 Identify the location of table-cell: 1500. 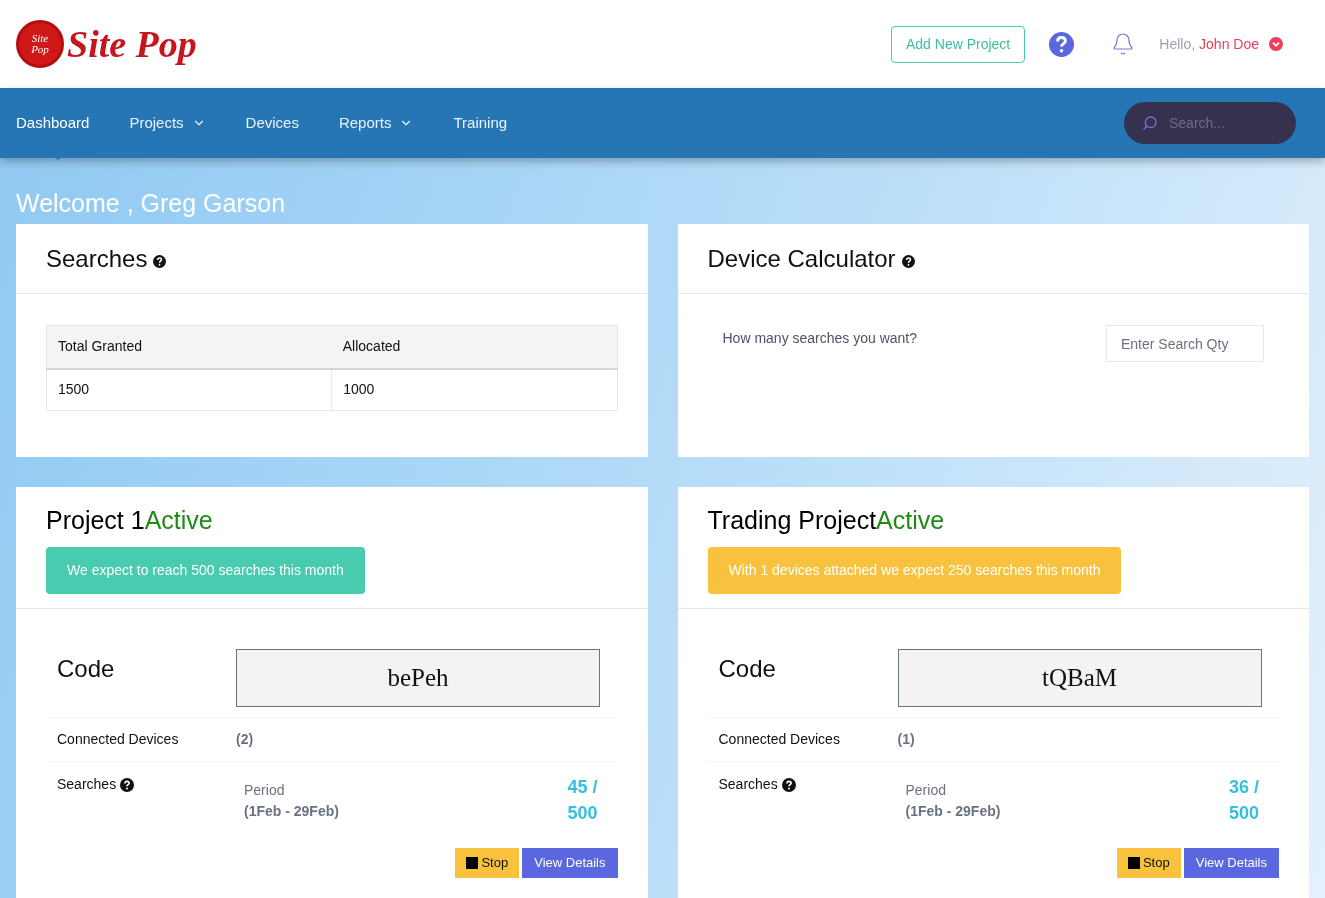
(189, 389).